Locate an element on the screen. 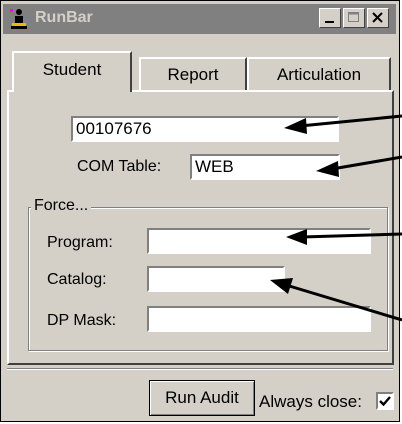  checkmark-icon is located at coordinates (385, 401).